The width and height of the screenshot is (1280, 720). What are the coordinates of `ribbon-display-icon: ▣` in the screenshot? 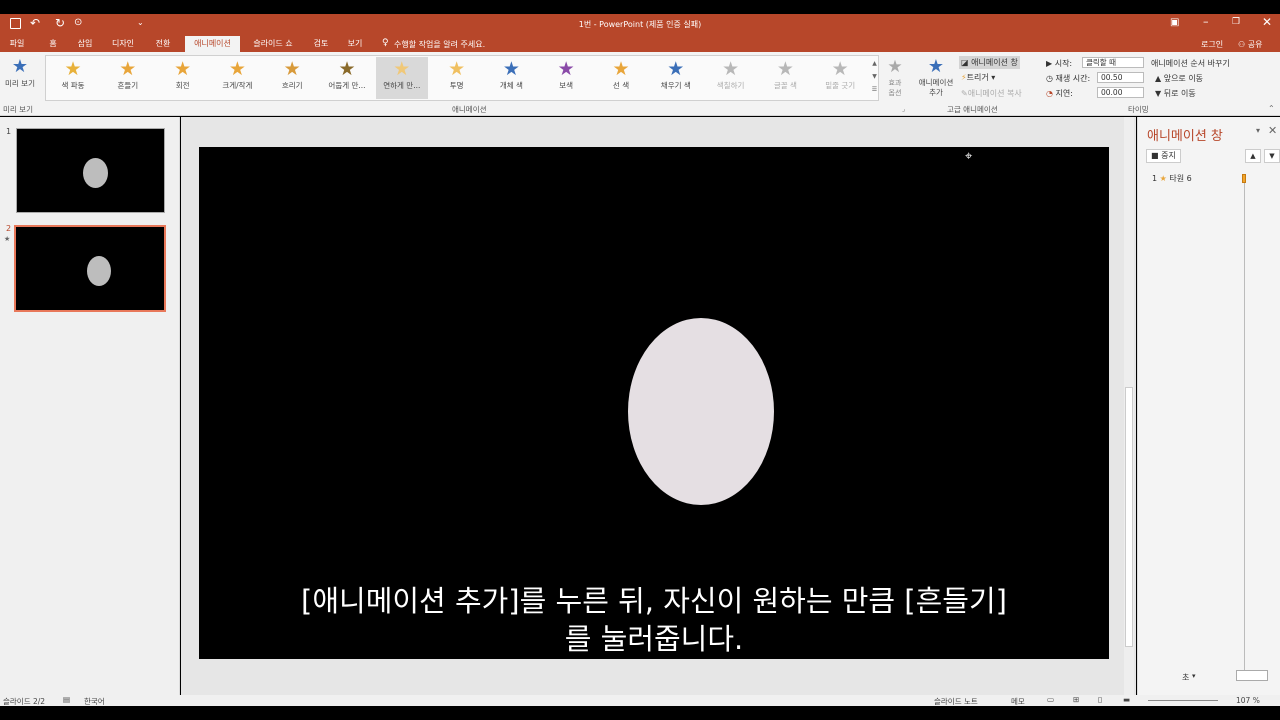 It's located at (1174, 22).